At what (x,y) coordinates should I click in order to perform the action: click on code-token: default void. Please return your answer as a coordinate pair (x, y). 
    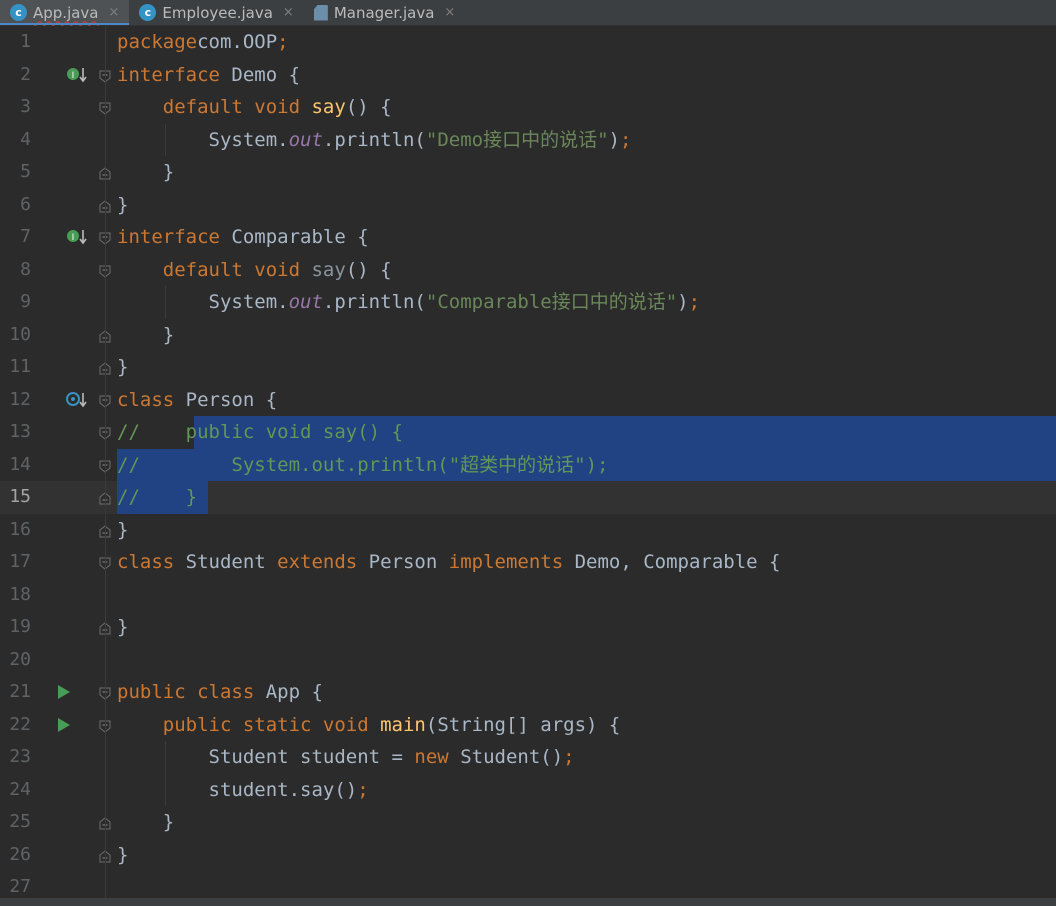
    Looking at the image, I should click on (237, 269).